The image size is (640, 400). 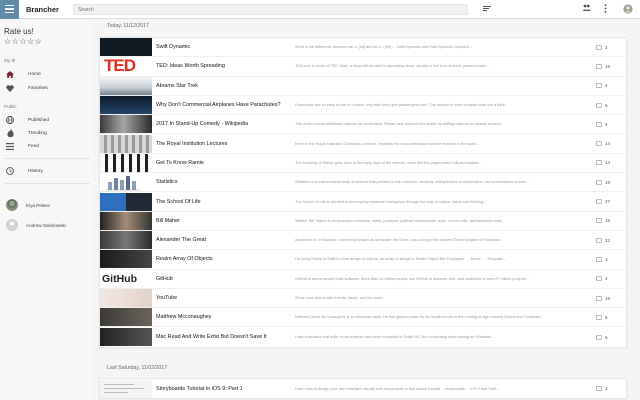 I want to click on sidebar-item-published: Published, so click(x=46, y=120).